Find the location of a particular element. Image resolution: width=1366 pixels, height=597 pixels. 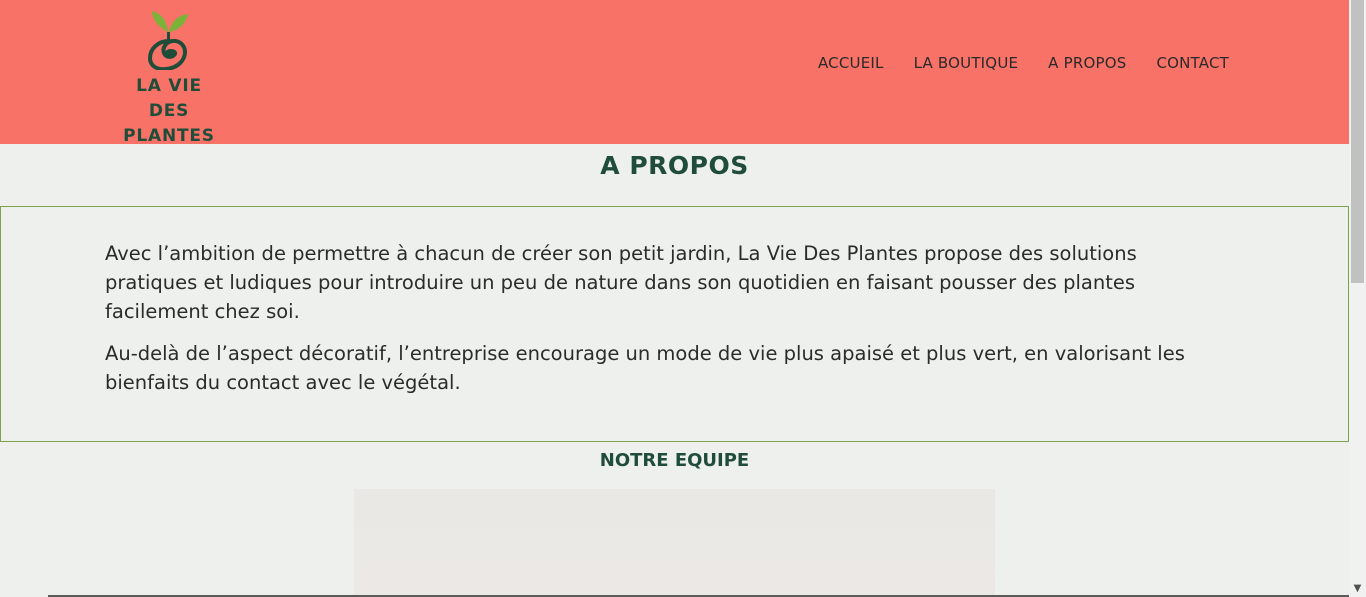

brand-name-line2: PLANTES is located at coordinates (169, 136).